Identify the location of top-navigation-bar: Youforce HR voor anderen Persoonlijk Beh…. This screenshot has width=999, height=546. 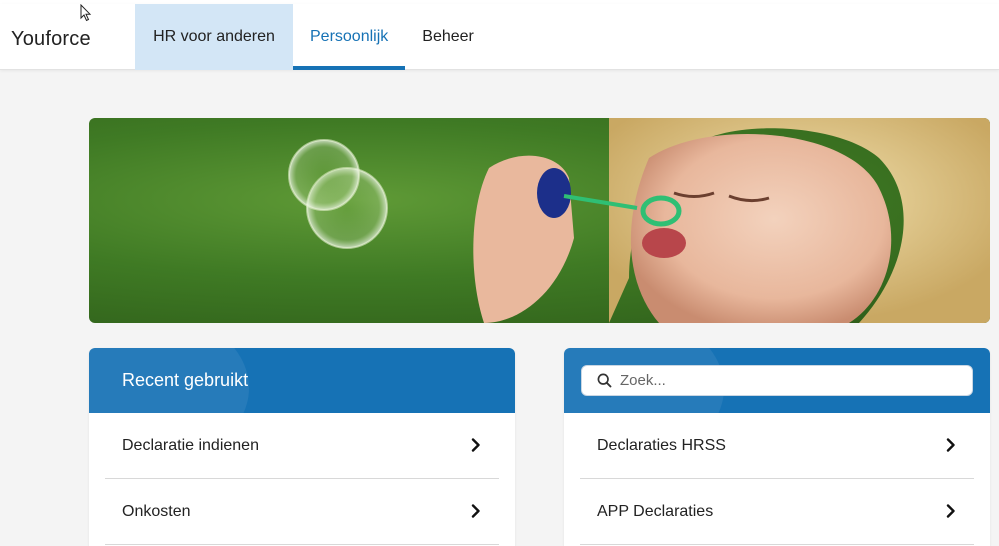
(499, 37).